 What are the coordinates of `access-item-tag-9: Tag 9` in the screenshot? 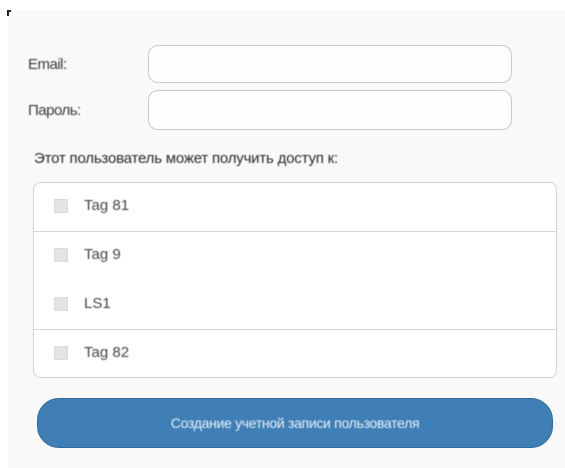 It's located at (295, 256).